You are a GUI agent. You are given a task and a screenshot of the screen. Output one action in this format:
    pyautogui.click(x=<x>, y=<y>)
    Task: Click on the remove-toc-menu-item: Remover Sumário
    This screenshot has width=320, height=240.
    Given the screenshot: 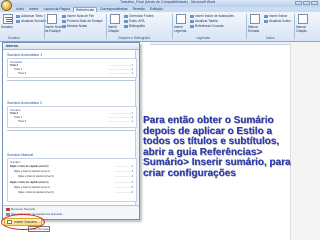 What is the action you would take?
    pyautogui.click(x=20, y=209)
    